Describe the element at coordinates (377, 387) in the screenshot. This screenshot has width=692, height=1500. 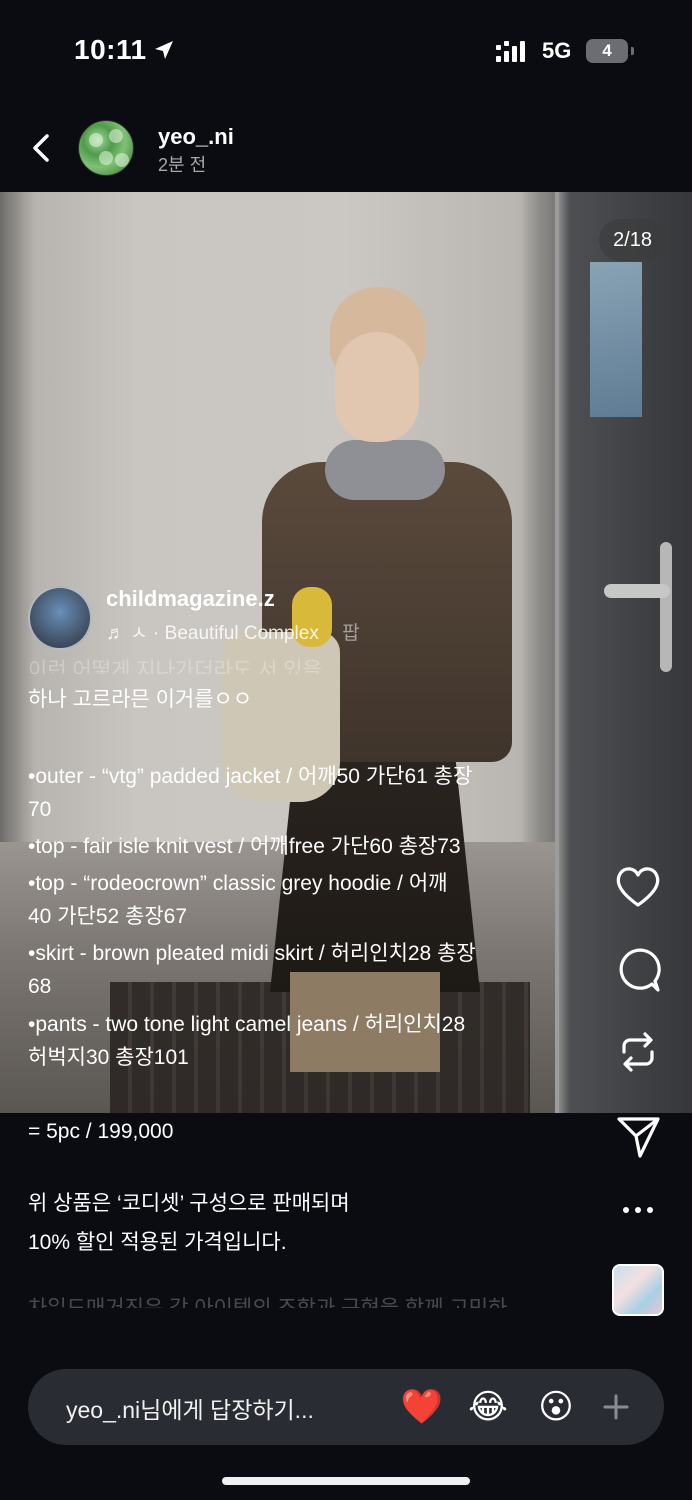
I see `face` at that location.